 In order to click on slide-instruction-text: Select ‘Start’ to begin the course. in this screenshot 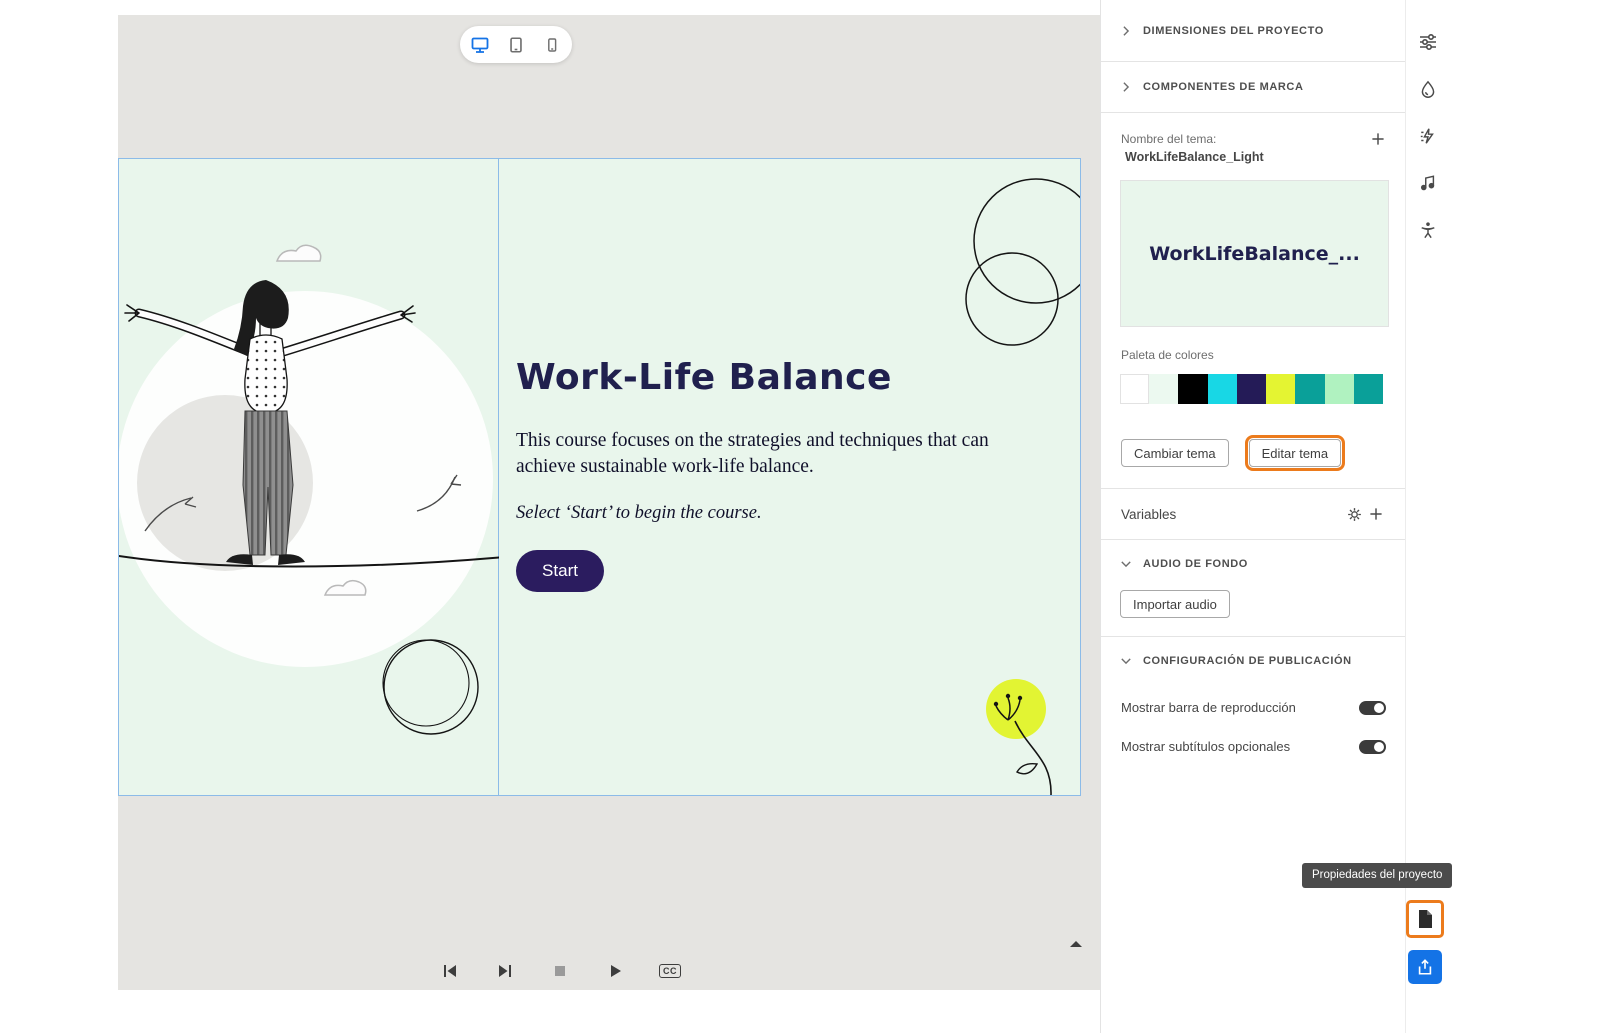, I will do `click(768, 513)`.